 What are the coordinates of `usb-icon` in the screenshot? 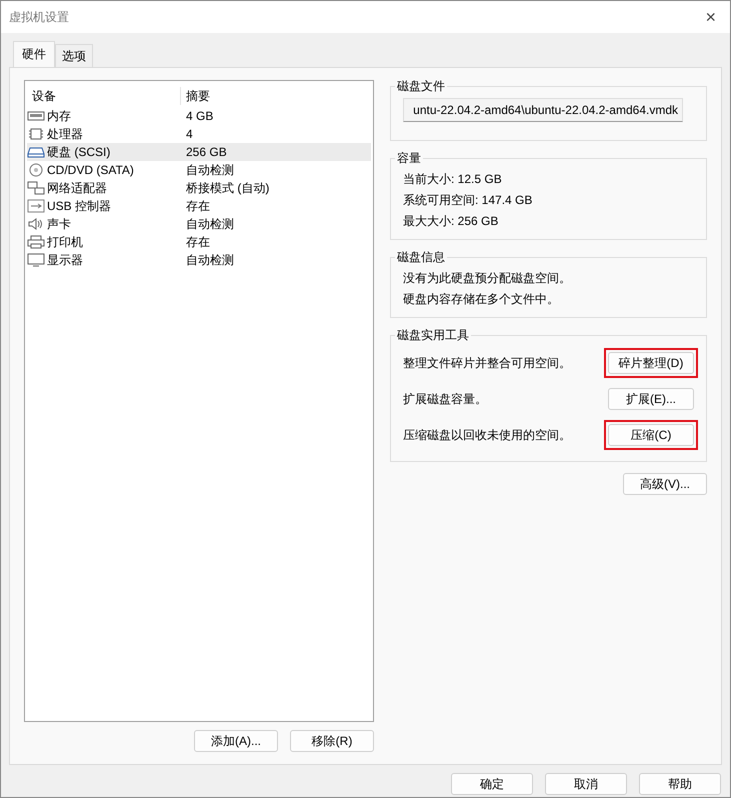 It's located at (36, 206).